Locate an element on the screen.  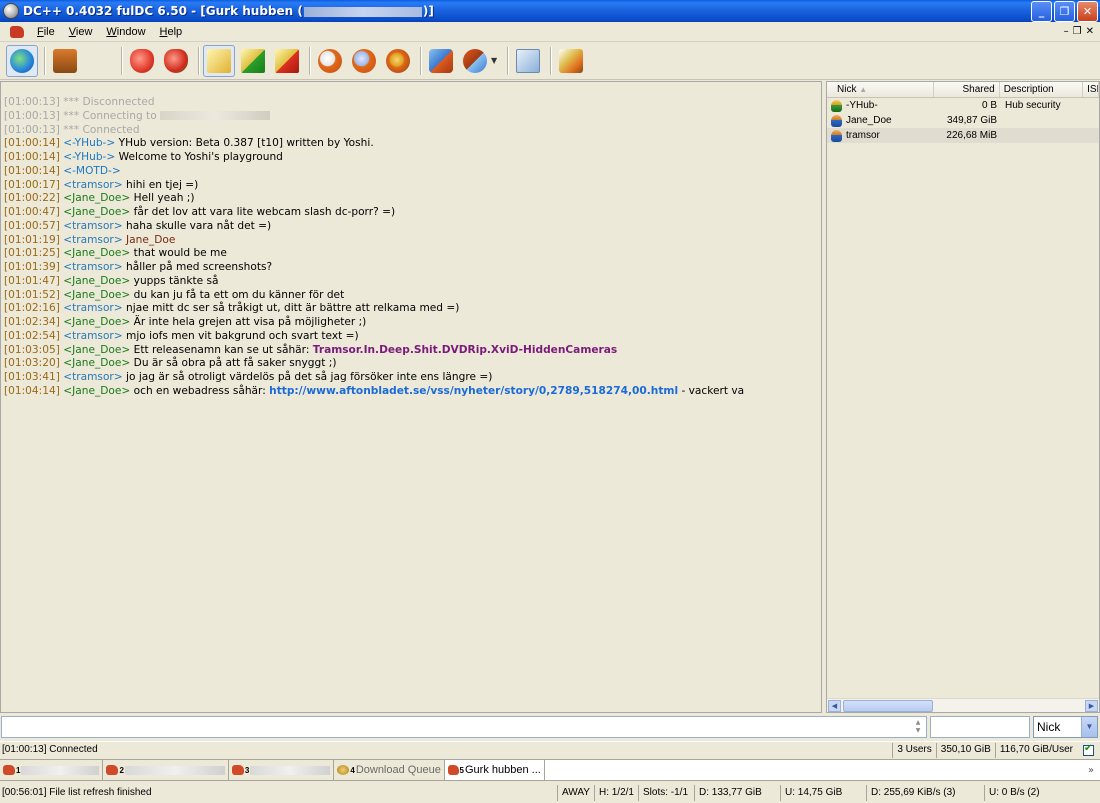
menu-file: File is located at coordinates (46, 32).